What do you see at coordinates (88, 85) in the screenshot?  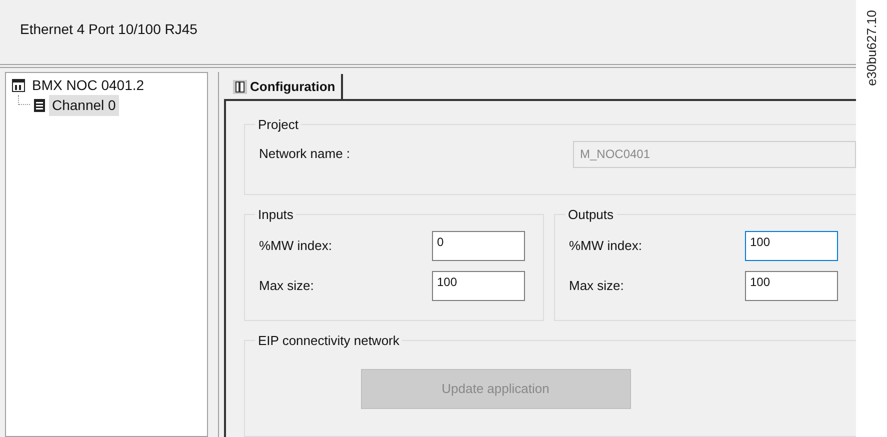 I see `tree-item: BMX NOC 0401.2` at bounding box center [88, 85].